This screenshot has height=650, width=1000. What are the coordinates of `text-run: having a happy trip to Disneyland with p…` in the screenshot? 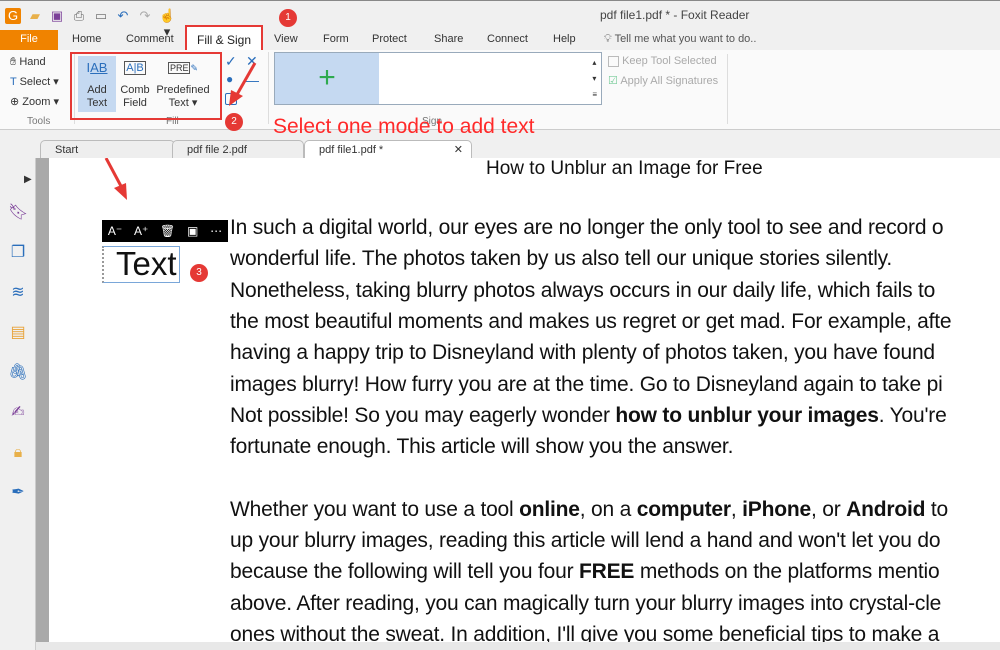 It's located at (582, 353).